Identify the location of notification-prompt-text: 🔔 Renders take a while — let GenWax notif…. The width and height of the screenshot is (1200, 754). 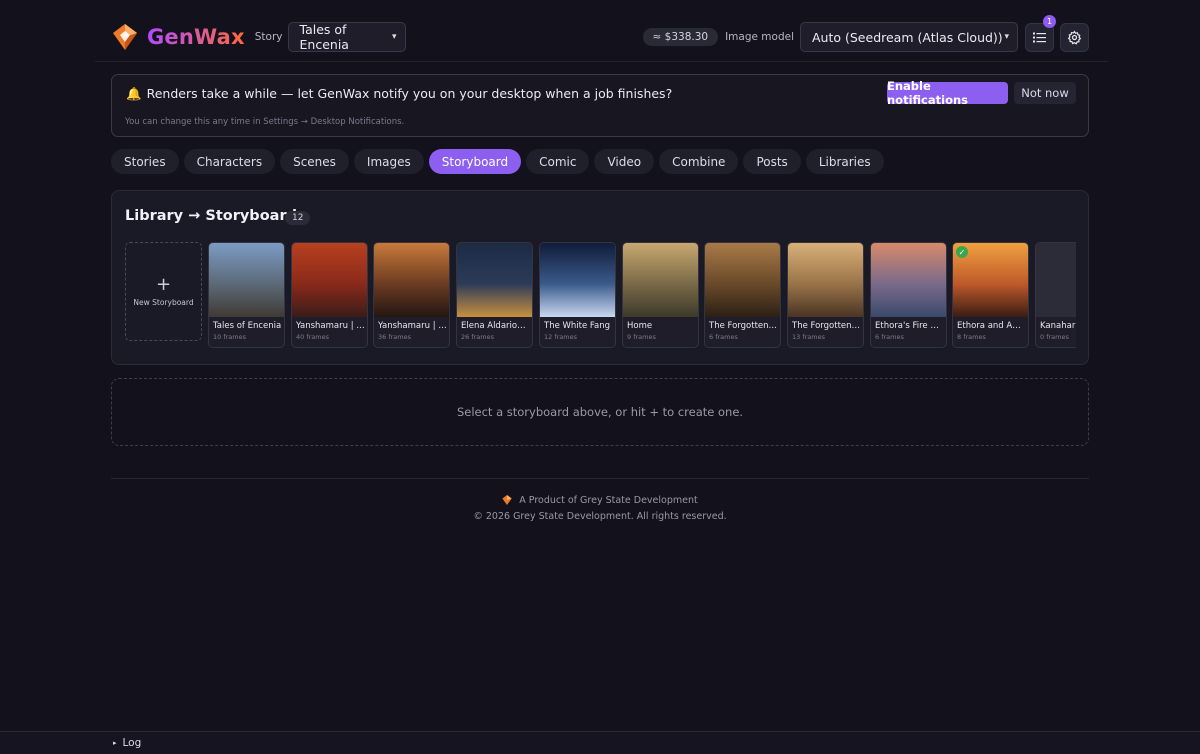
(399, 93).